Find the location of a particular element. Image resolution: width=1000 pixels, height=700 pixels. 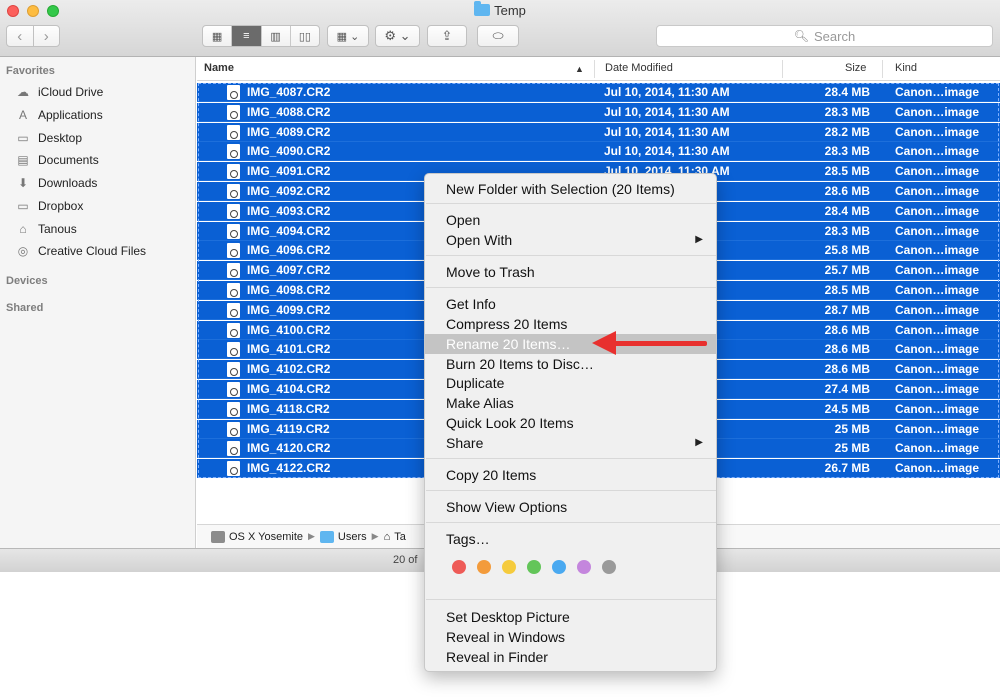

sidebar-item-tanous: ⌂ Tanous is located at coordinates (45, 229).